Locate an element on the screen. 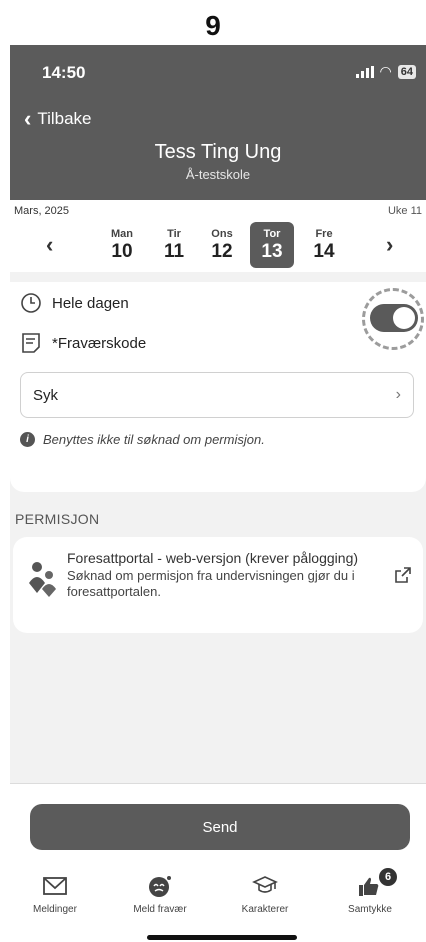  back-button: ‹ Tilbake is located at coordinates (58, 119).